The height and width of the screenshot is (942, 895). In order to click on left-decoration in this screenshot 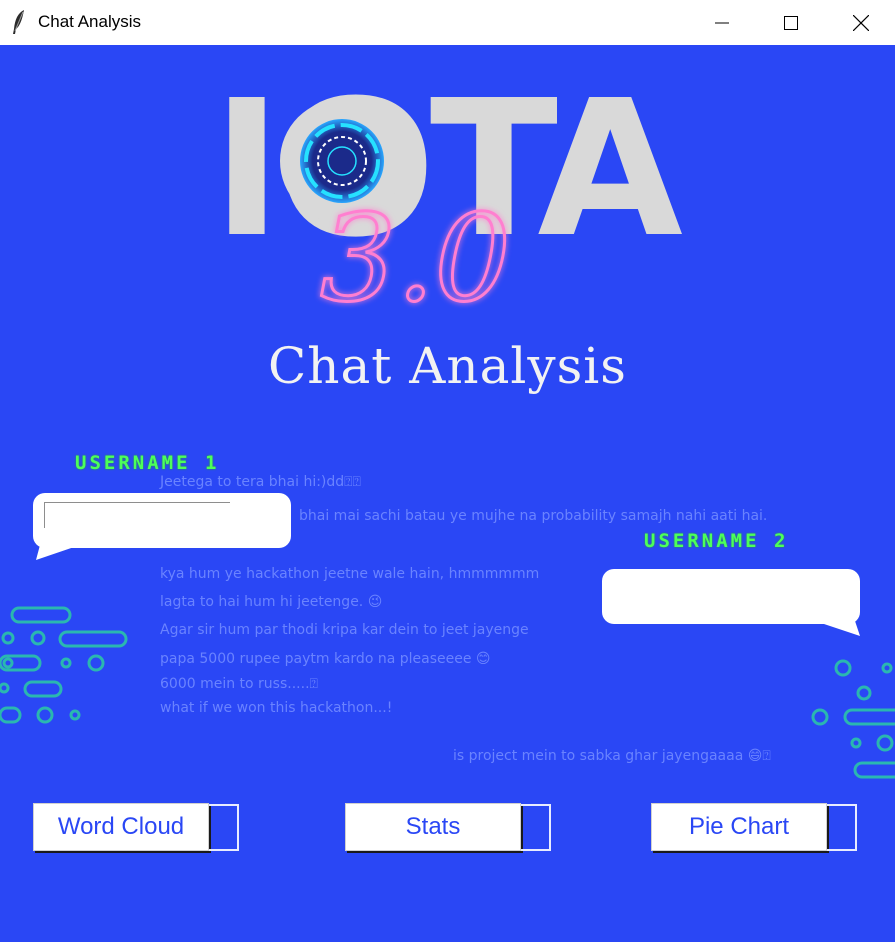, I will do `click(64, 665)`.